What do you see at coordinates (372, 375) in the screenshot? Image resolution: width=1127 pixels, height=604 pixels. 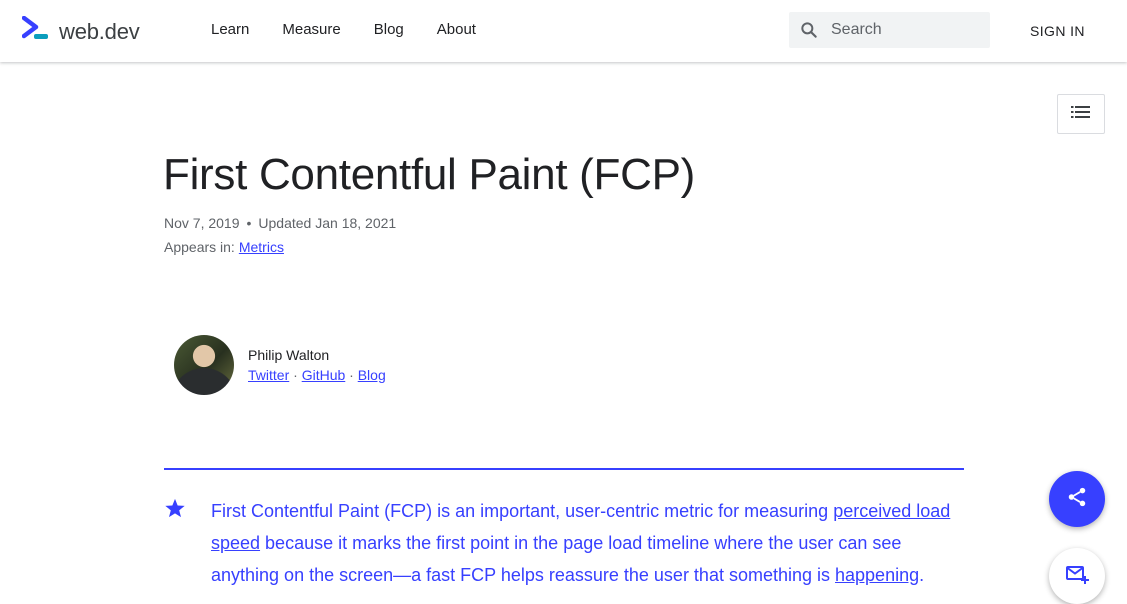 I see `author-blog-link: Blog` at bounding box center [372, 375].